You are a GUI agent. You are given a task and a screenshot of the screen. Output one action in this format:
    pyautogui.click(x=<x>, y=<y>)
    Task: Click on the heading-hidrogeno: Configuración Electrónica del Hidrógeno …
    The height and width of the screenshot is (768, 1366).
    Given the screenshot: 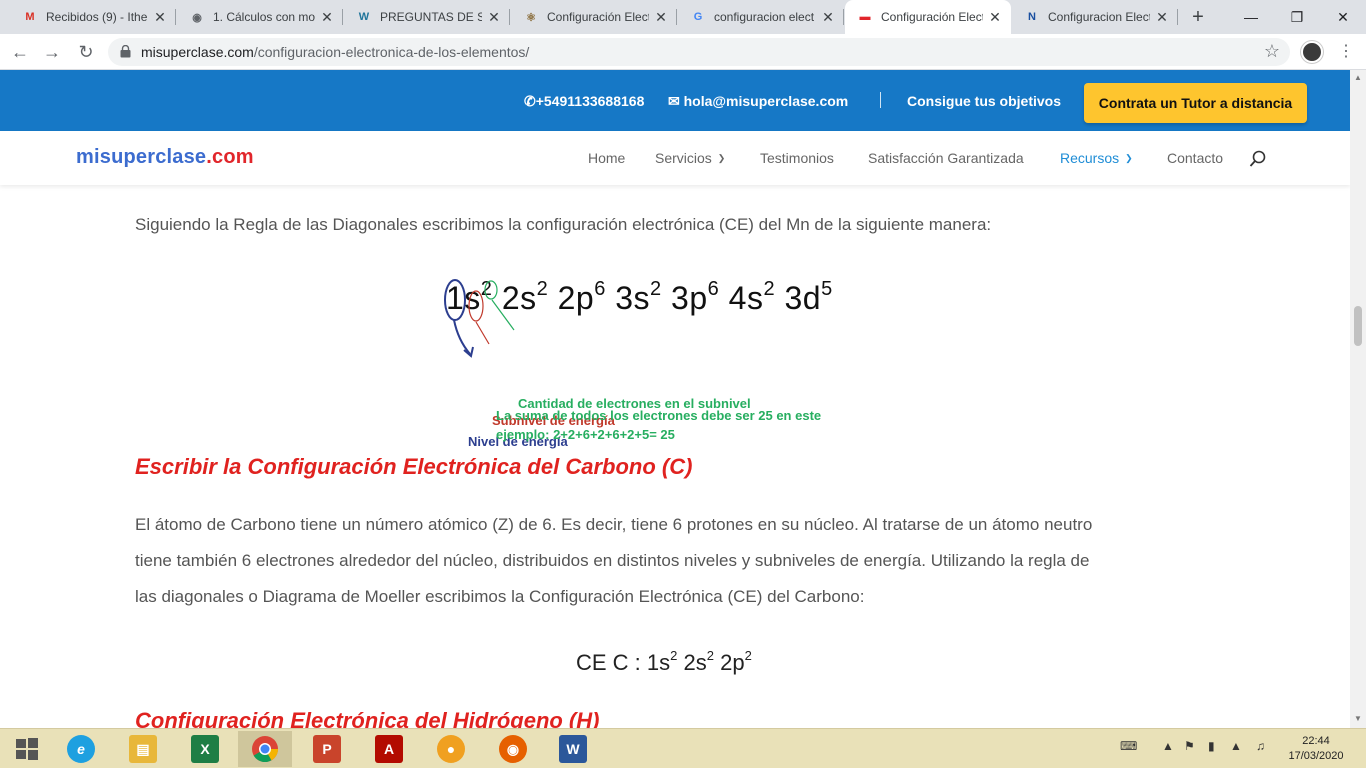 What is the action you would take?
    pyautogui.click(x=367, y=718)
    